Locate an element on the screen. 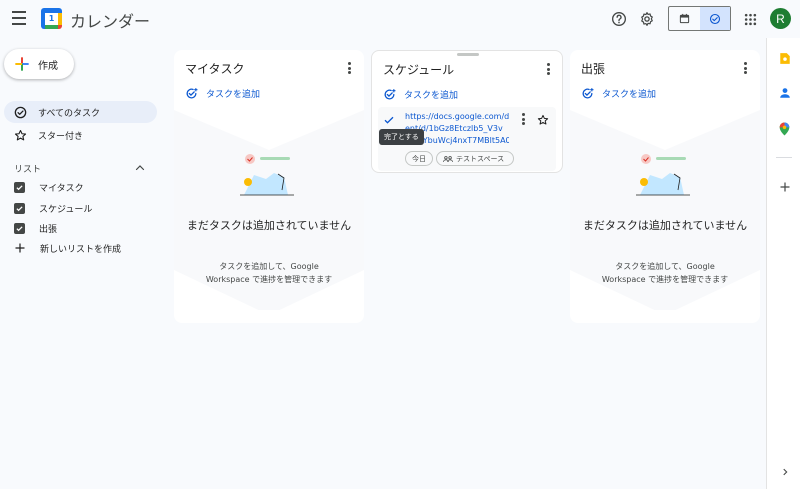  space-chip: テストスペース is located at coordinates (475, 158).